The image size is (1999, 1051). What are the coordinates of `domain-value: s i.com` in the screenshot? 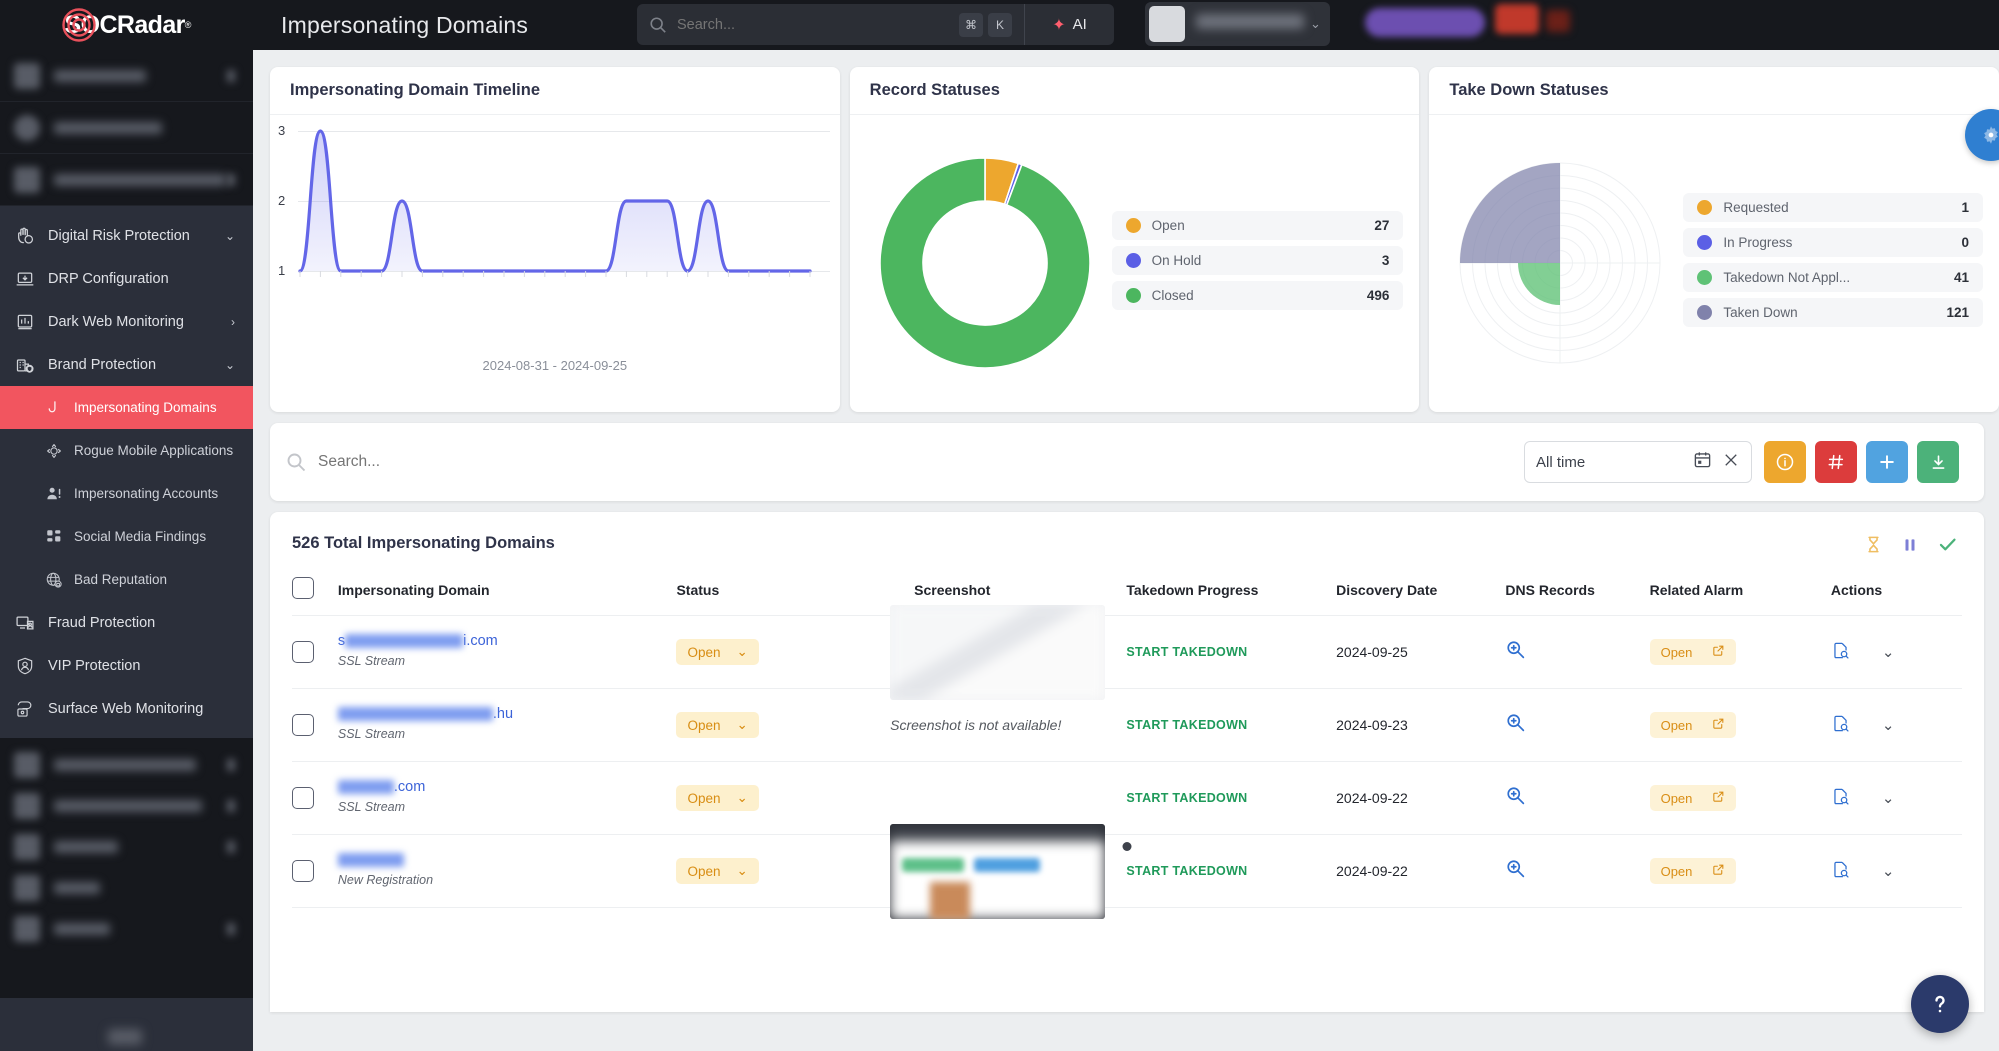 It's located at (507, 640).